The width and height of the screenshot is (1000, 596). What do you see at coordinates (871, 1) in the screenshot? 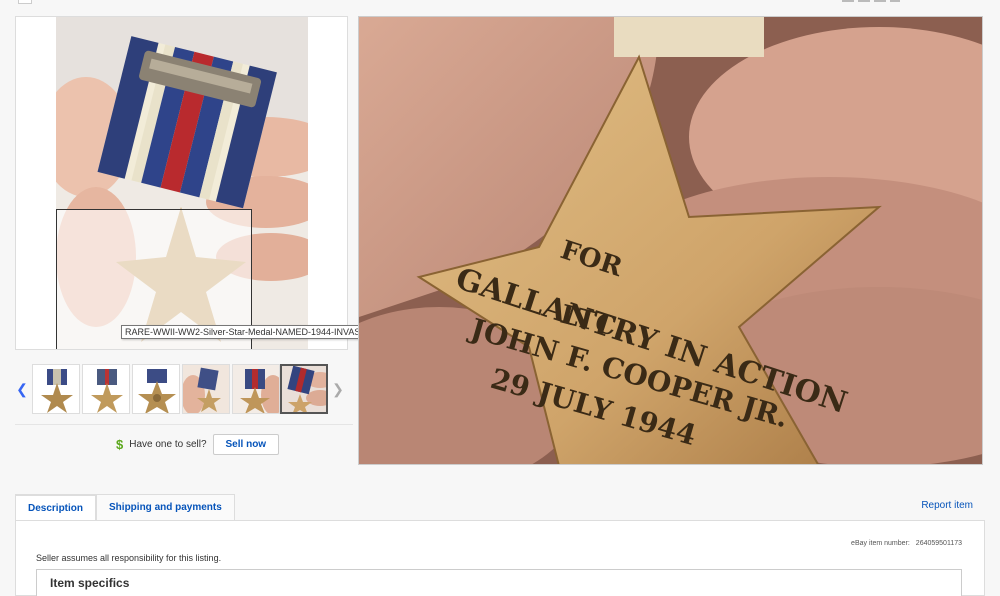
I see `top-controls` at bounding box center [871, 1].